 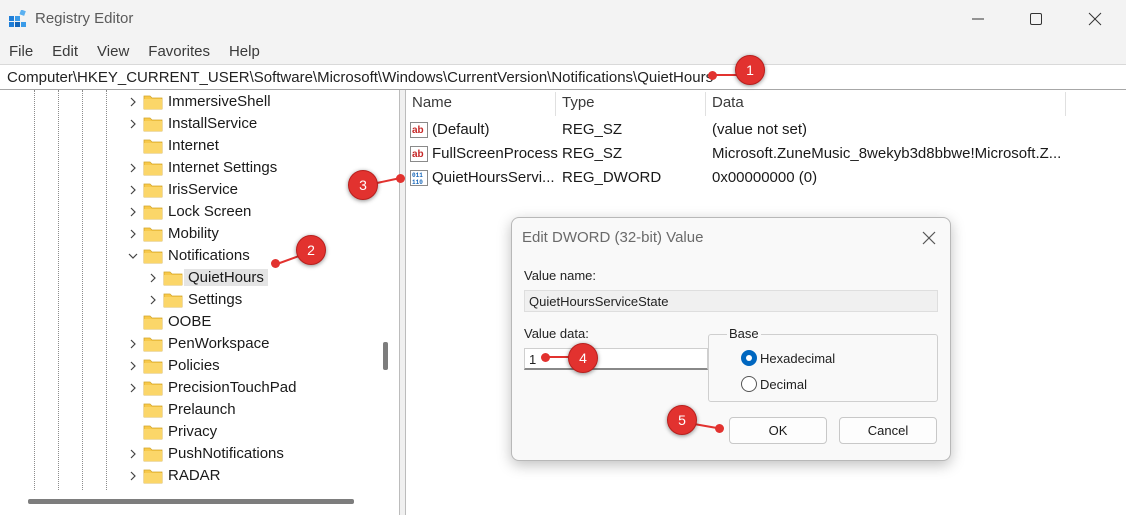 I want to click on menu-file: File, so click(x=21, y=51).